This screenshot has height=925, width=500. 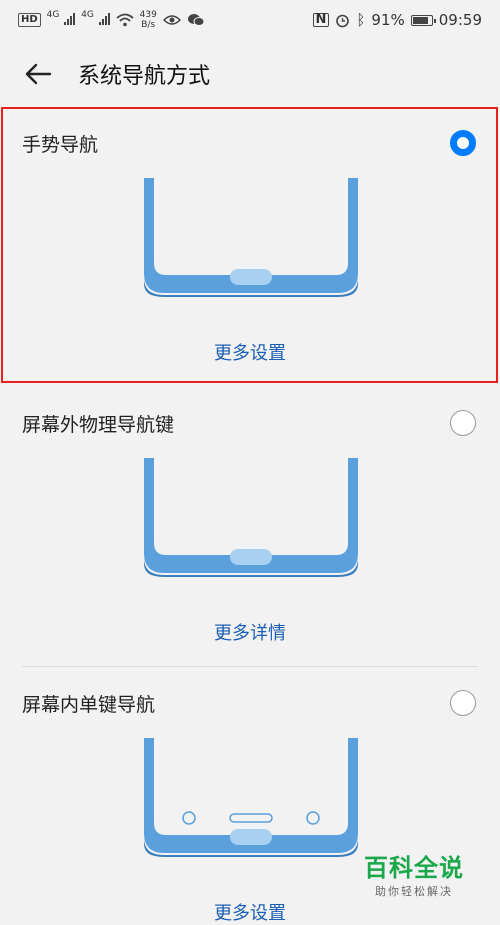 I want to click on option-title: 手势导航, so click(x=60, y=145).